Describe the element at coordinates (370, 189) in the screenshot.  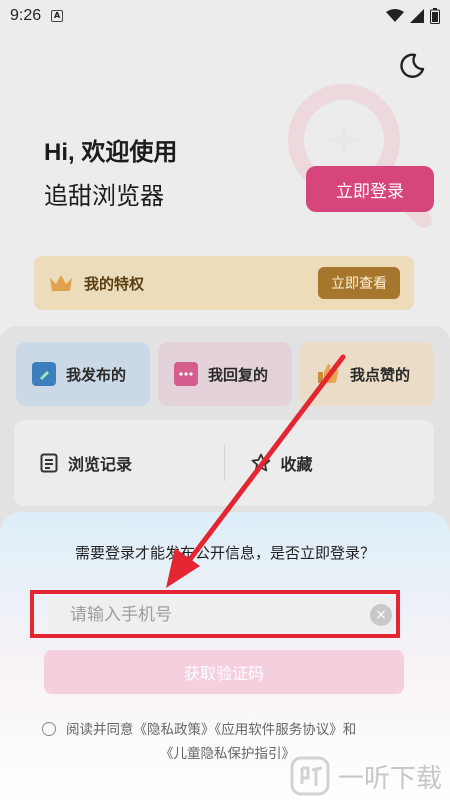
I see `login-button: 立即登录` at that location.